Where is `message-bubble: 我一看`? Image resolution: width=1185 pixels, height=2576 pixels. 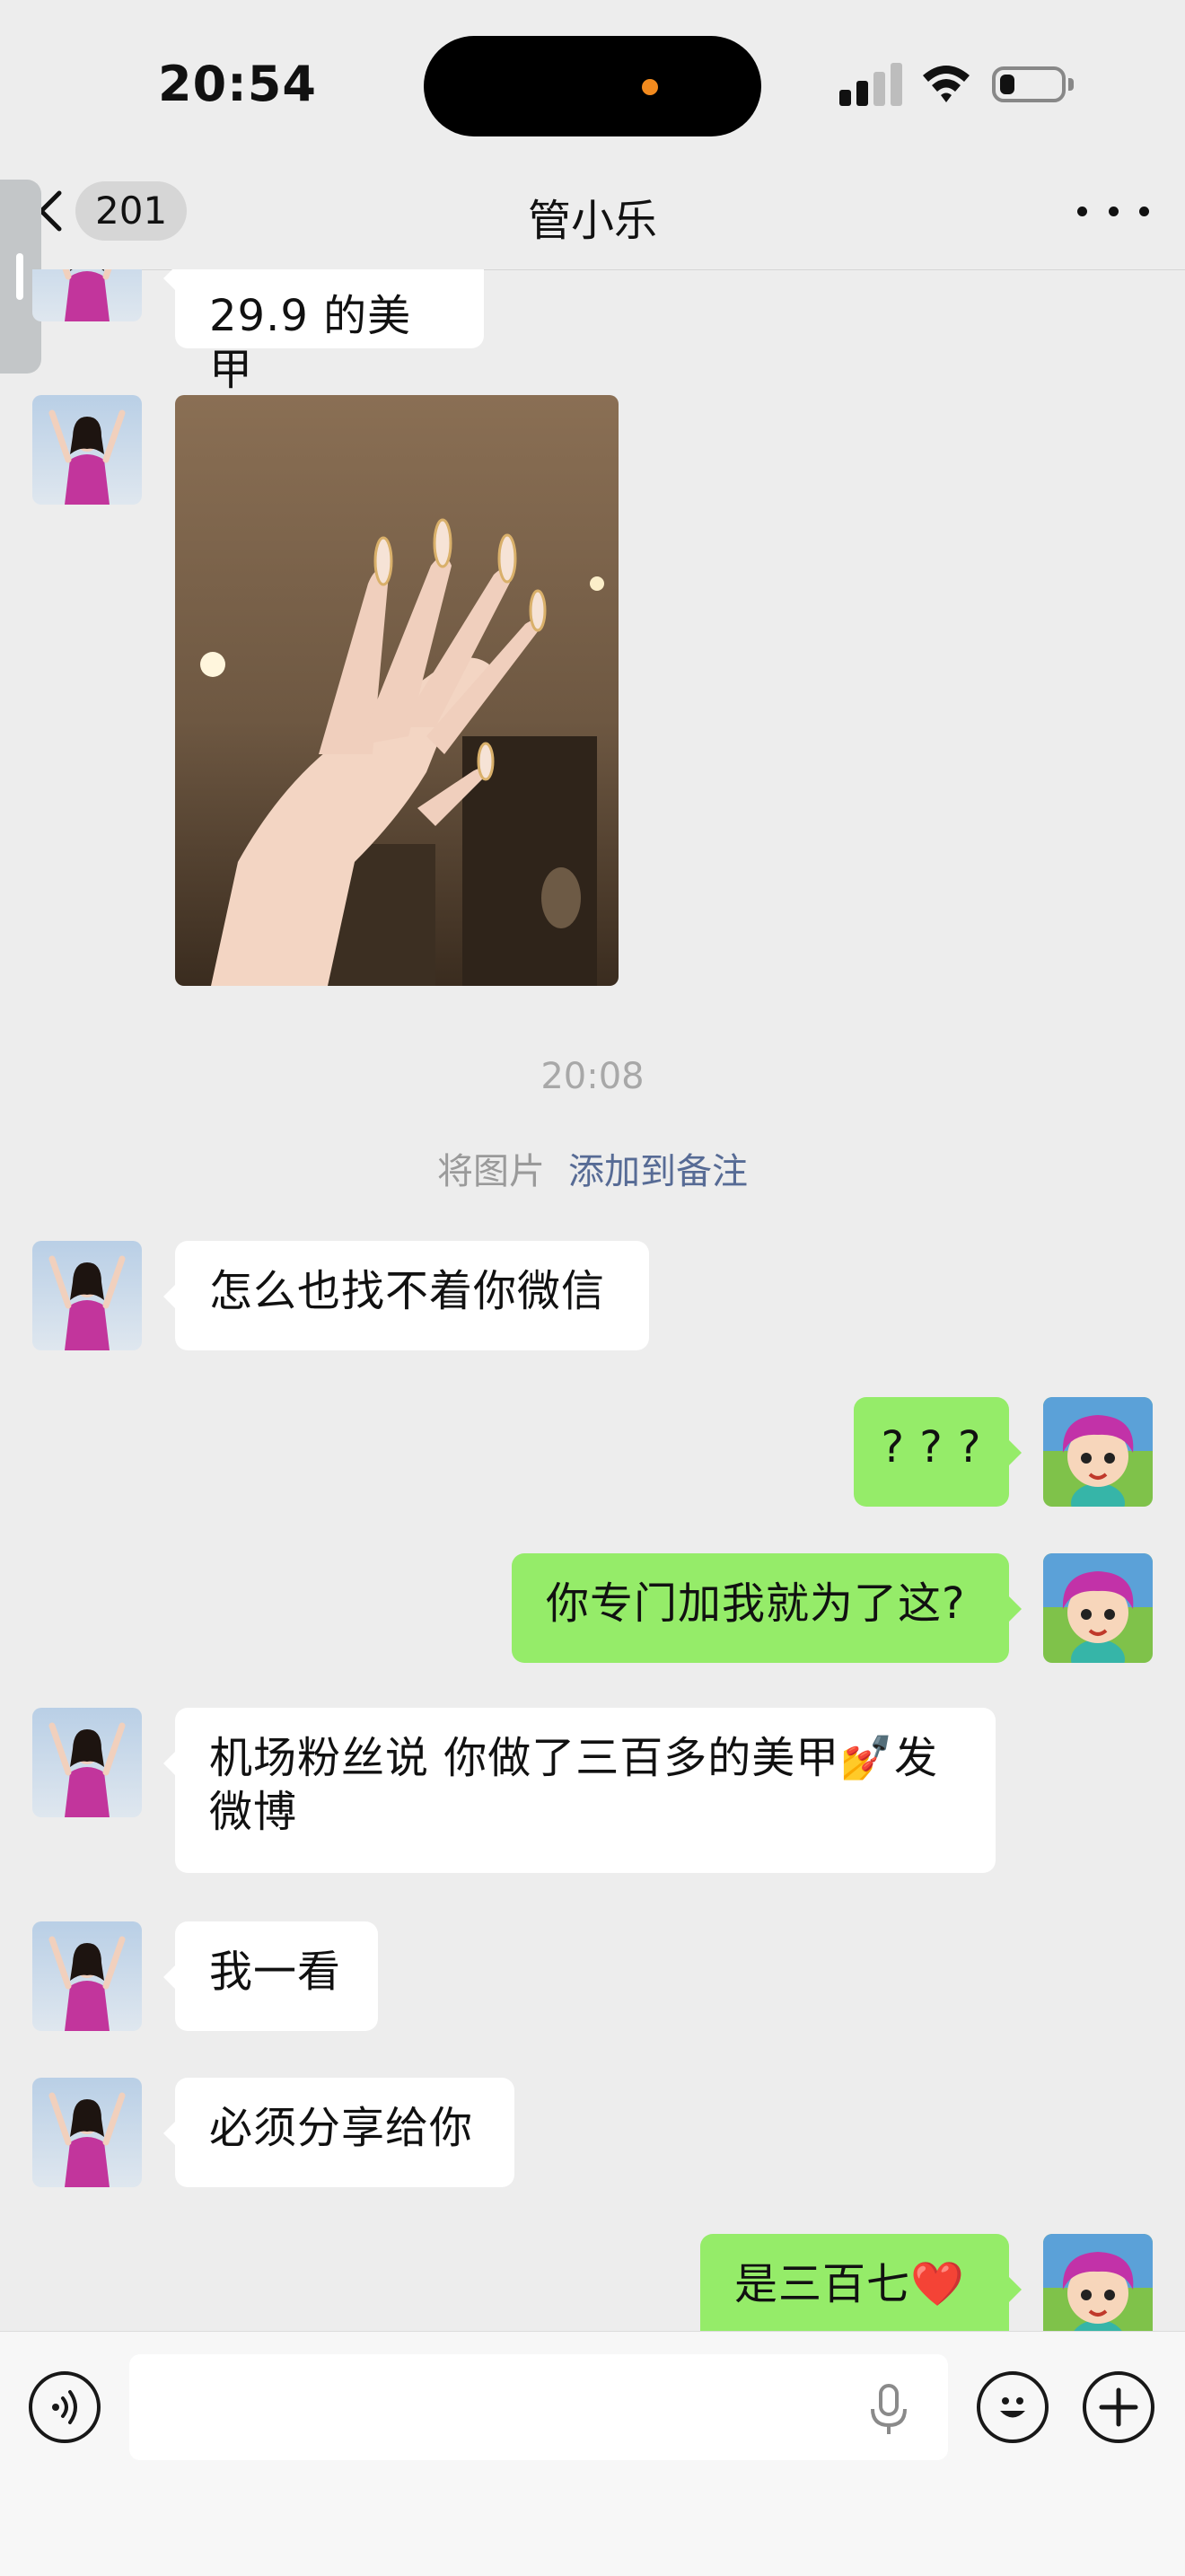
message-bubble: 我一看 is located at coordinates (276, 1976).